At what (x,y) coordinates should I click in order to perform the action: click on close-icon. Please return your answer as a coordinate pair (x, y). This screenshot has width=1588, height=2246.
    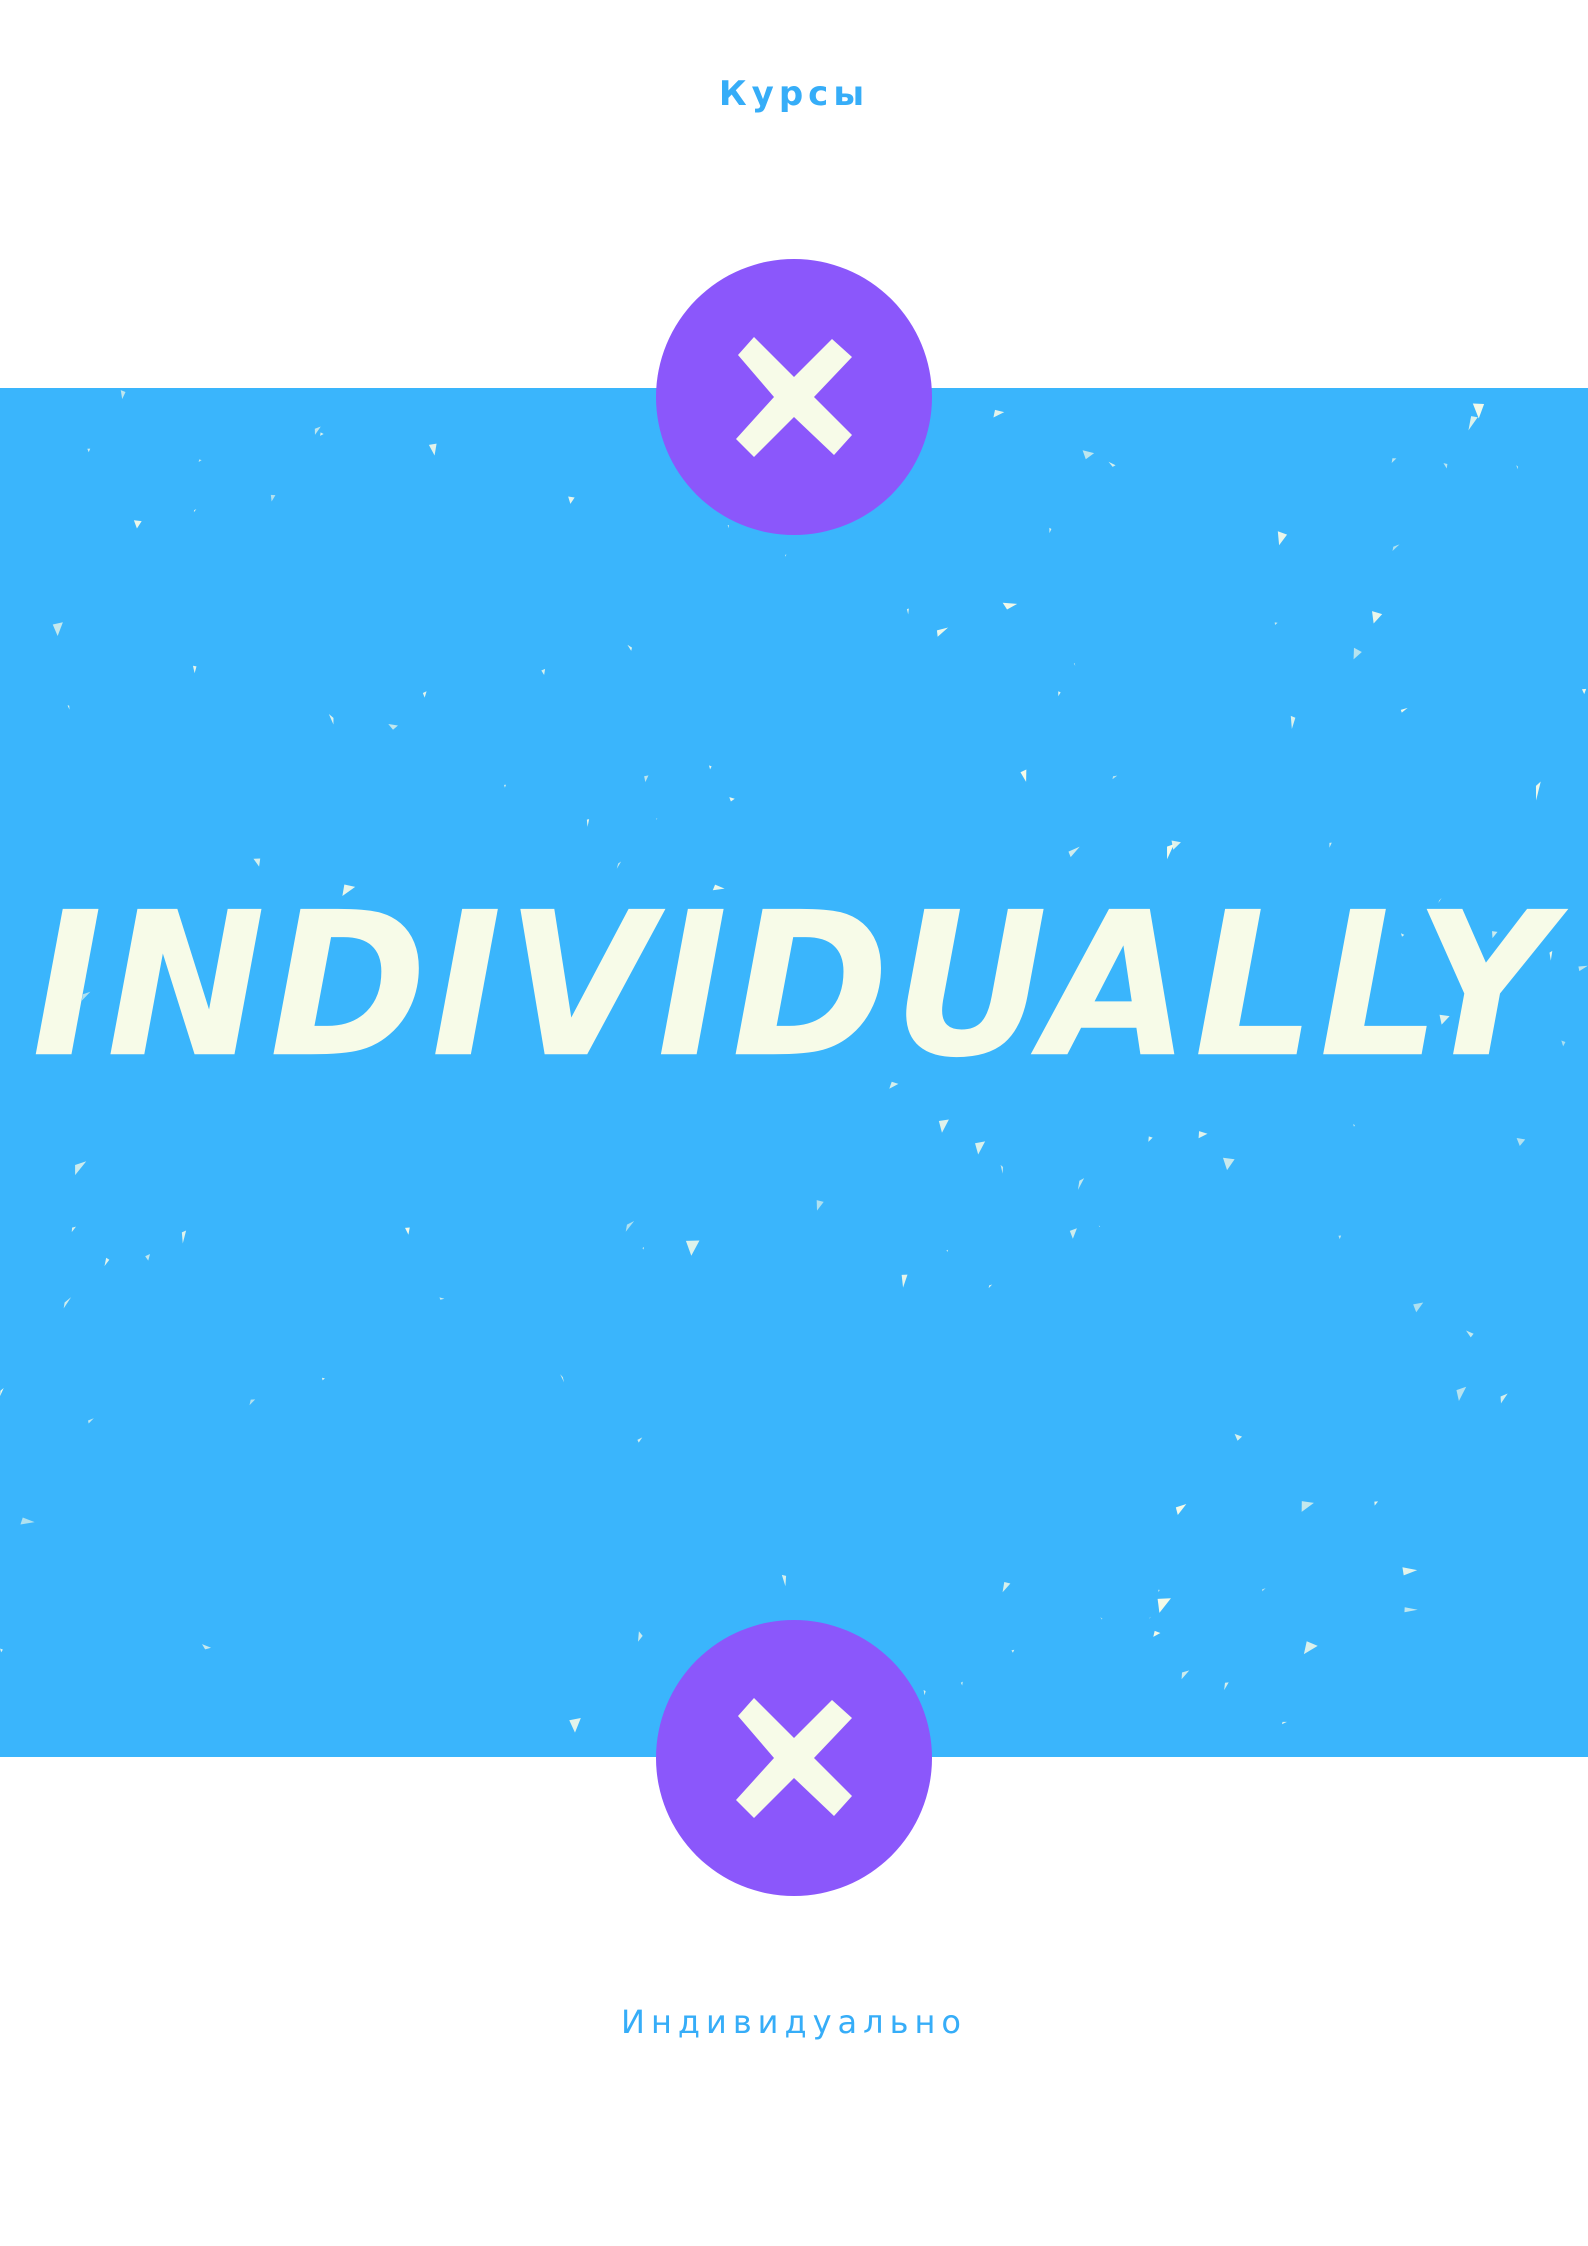
    Looking at the image, I should click on (794, 397).